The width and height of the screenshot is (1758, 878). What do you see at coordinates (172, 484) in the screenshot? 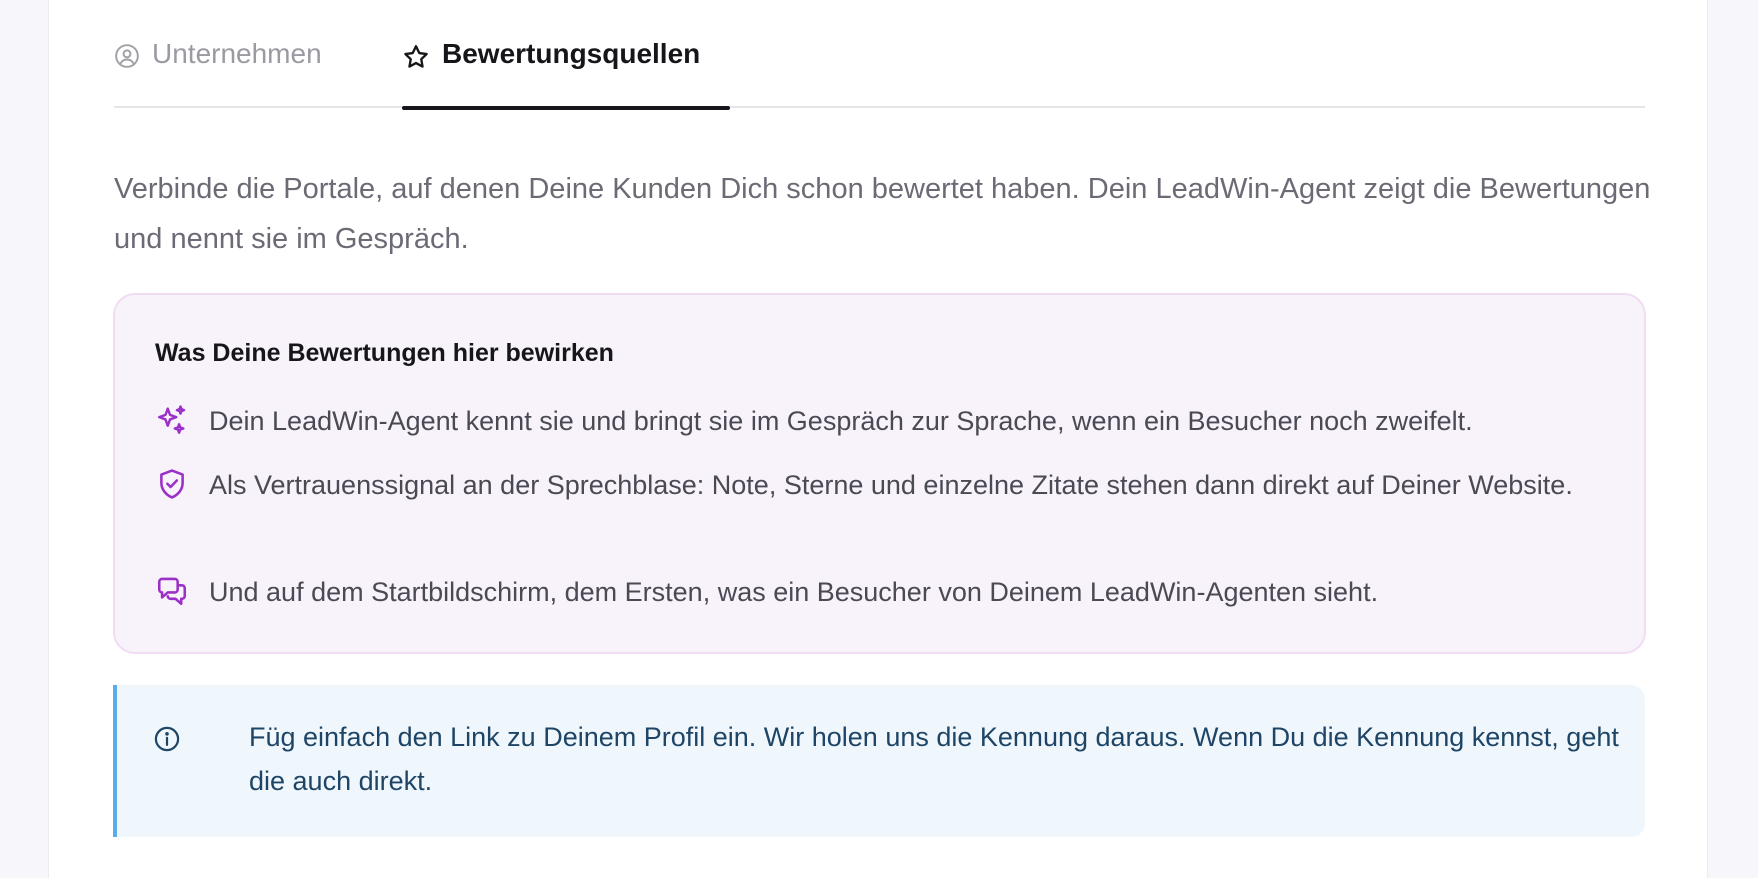
I see `shield-check-icon` at bounding box center [172, 484].